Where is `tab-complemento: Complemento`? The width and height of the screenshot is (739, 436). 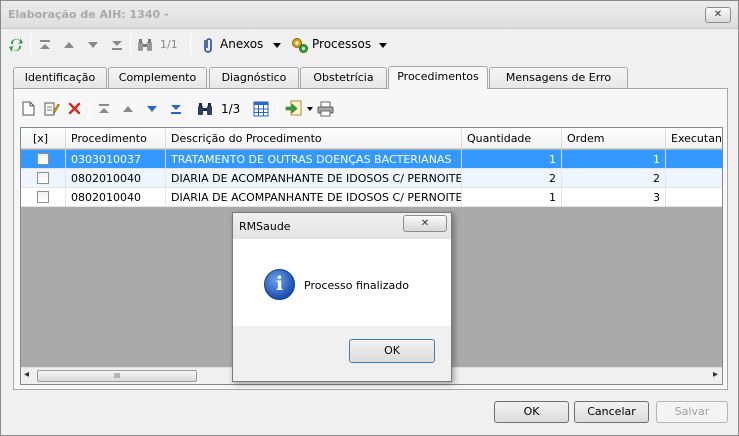 tab-complemento: Complemento is located at coordinates (157, 77).